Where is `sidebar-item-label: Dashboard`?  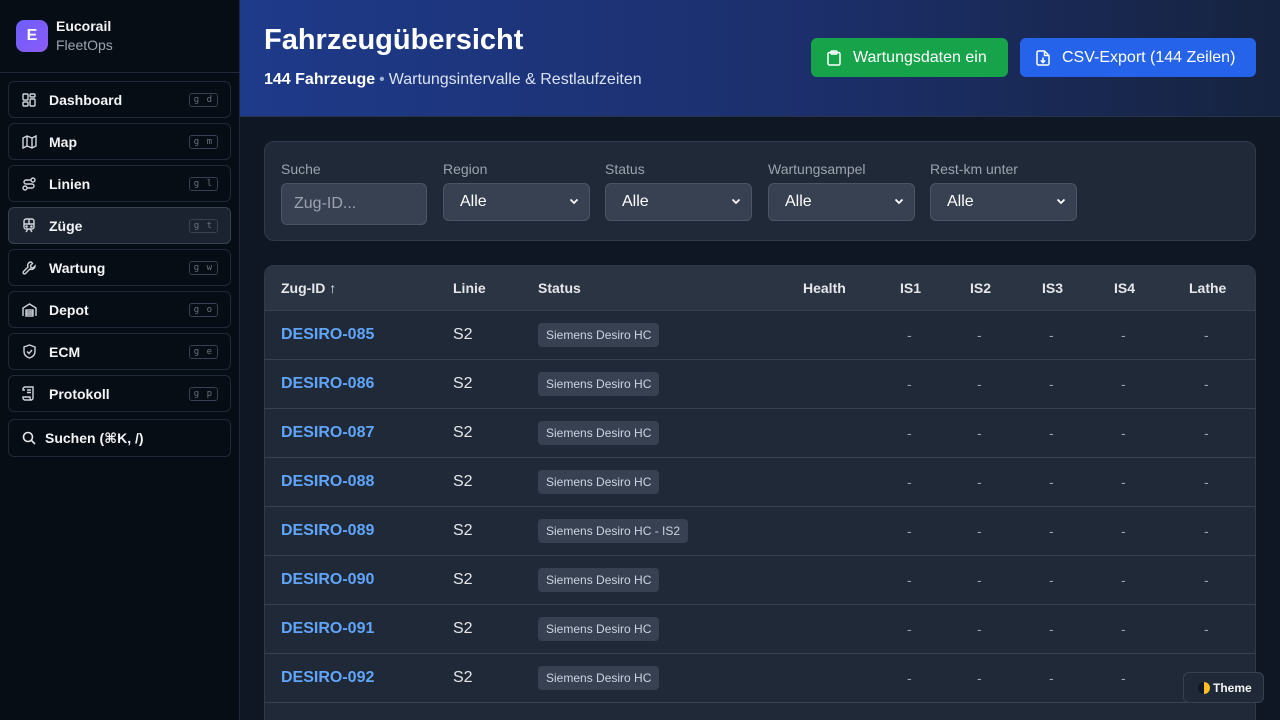 sidebar-item-label: Dashboard is located at coordinates (86, 99).